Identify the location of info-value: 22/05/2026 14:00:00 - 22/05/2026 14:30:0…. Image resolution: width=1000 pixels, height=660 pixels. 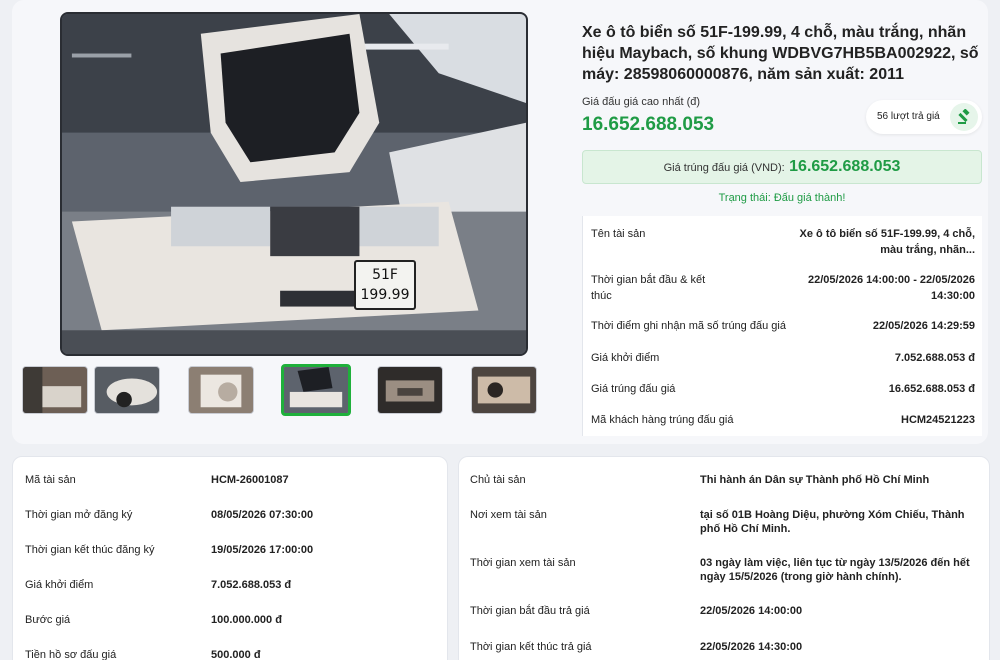
(891, 288).